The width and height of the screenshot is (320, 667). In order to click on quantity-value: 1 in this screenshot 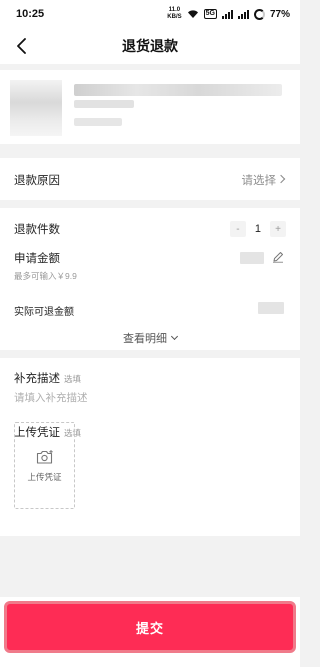, I will do `click(257, 229)`.